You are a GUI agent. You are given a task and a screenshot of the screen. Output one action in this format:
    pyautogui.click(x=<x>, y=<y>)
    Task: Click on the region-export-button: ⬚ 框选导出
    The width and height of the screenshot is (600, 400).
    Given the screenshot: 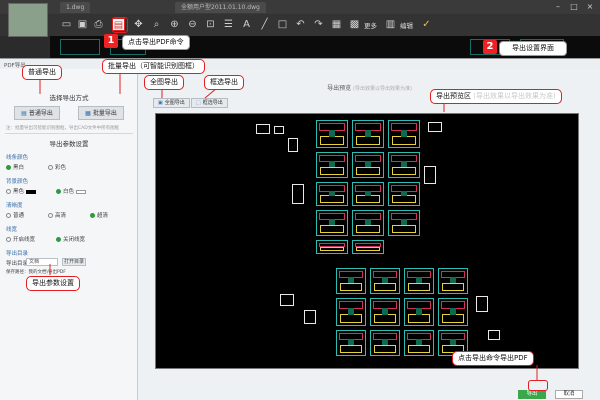 What is the action you would take?
    pyautogui.click(x=209, y=103)
    